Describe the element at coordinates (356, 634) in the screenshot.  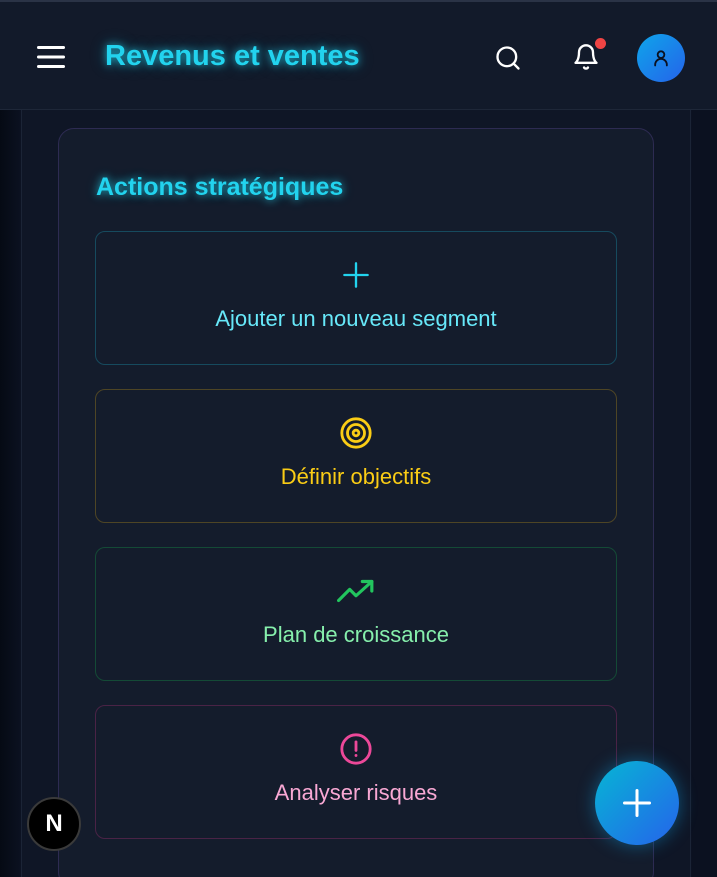
I see `growth-plan-label: Plan de croissance` at that location.